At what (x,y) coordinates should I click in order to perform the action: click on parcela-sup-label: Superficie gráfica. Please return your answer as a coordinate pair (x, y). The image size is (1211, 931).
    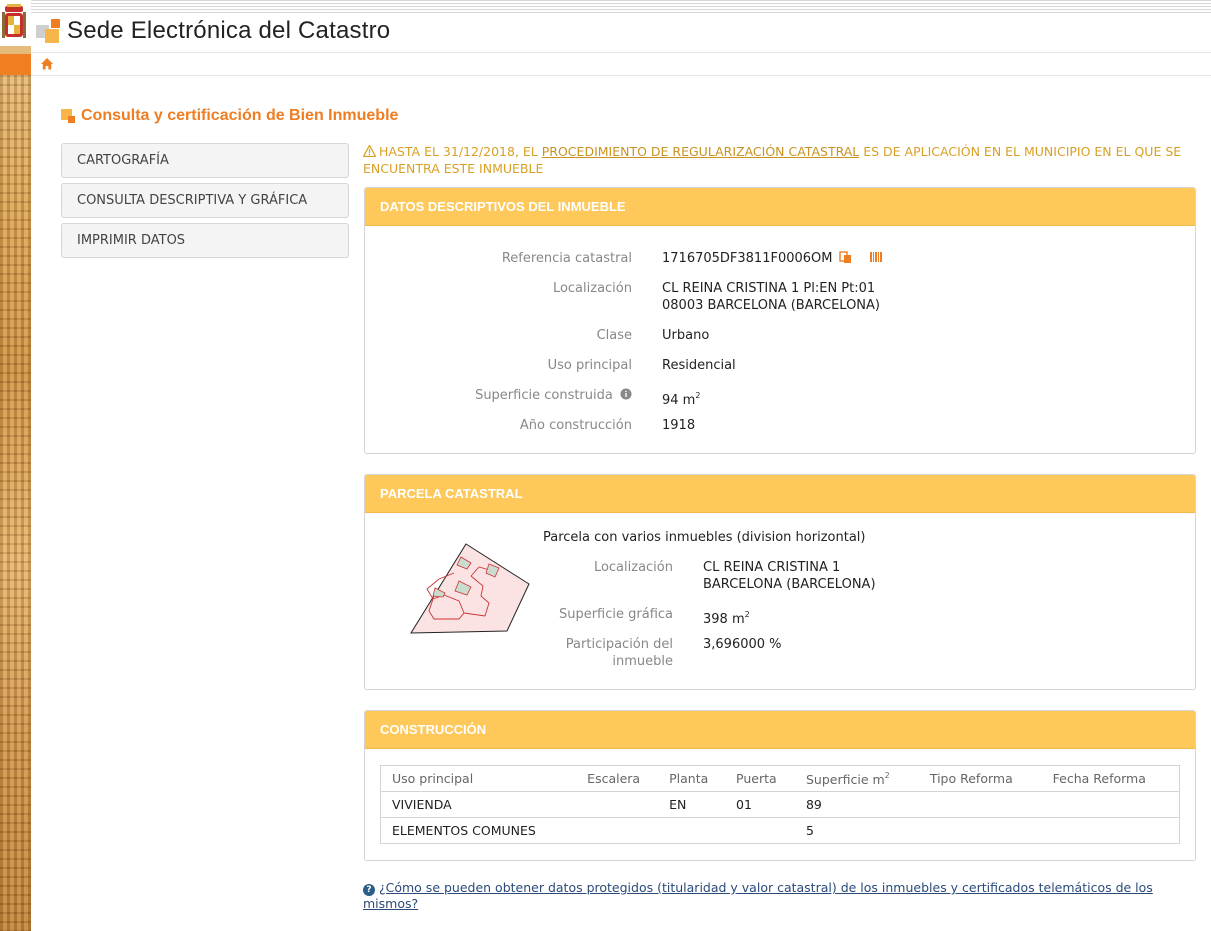
    Looking at the image, I should click on (615, 614).